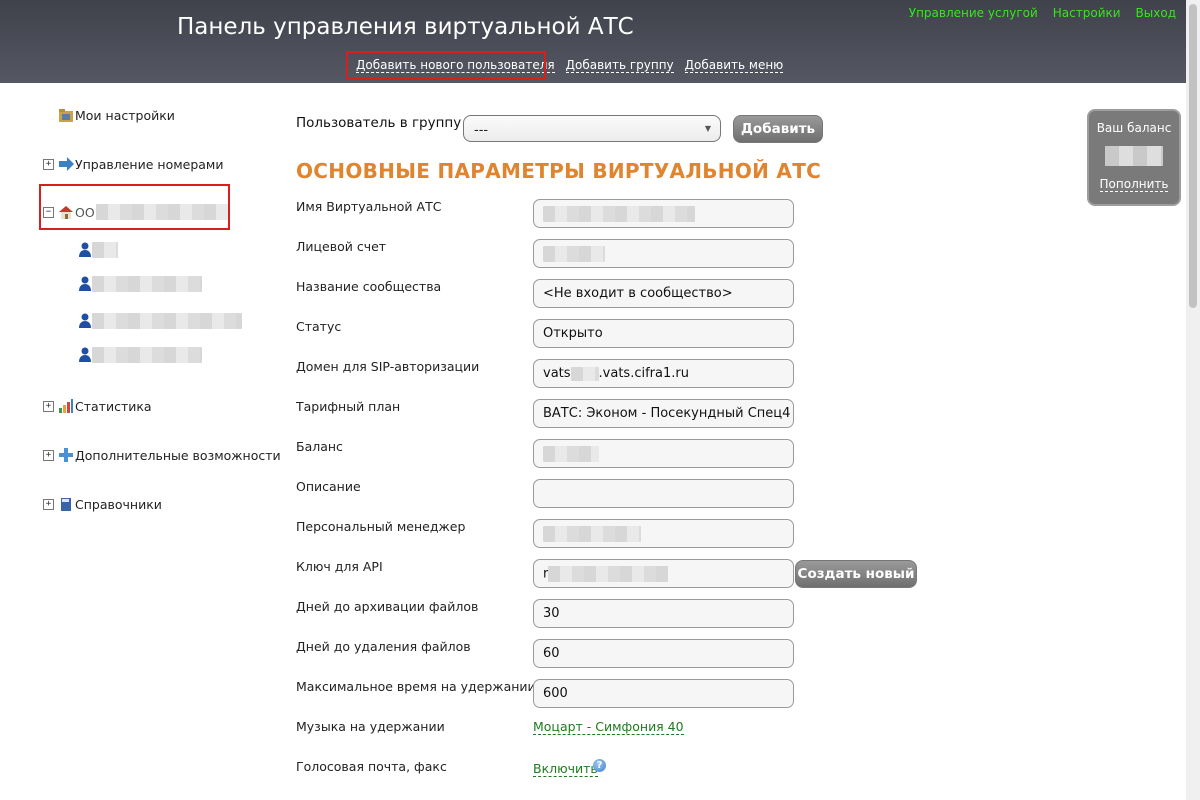  Describe the element at coordinates (619, 65) in the screenshot. I see `add-group-link: Добавить группу` at that location.